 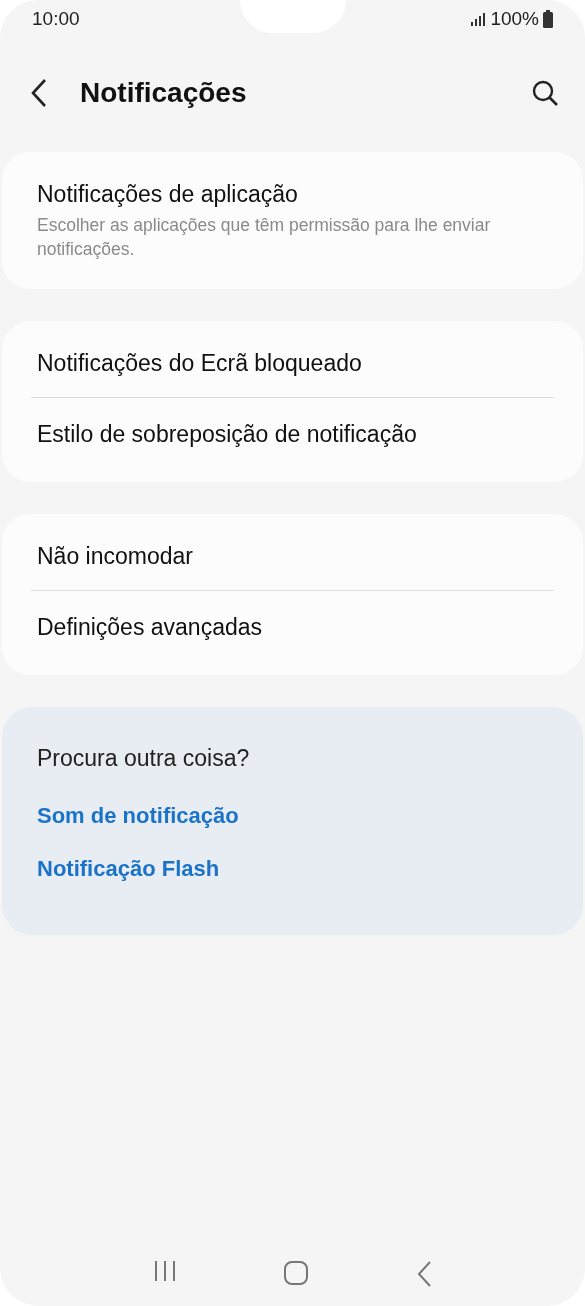 I want to click on suggestions-title: Procura outra coisa?, so click(x=144, y=758).